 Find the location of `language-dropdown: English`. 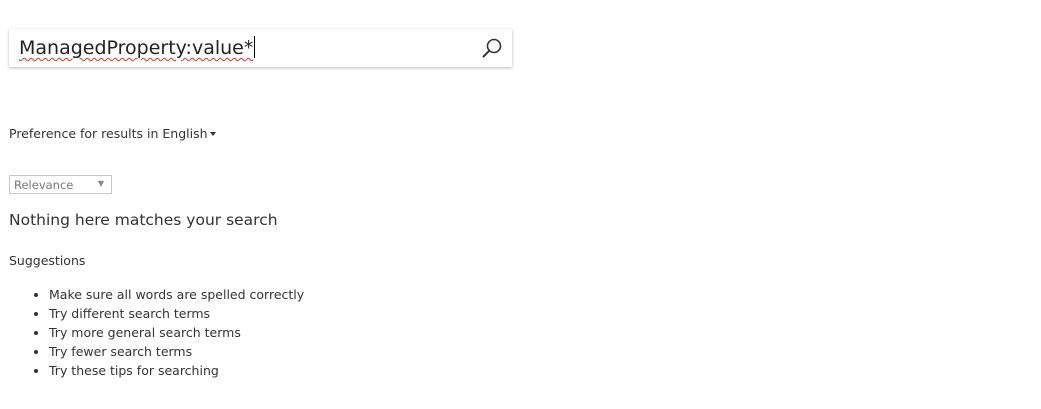

language-dropdown: English is located at coordinates (189, 133).